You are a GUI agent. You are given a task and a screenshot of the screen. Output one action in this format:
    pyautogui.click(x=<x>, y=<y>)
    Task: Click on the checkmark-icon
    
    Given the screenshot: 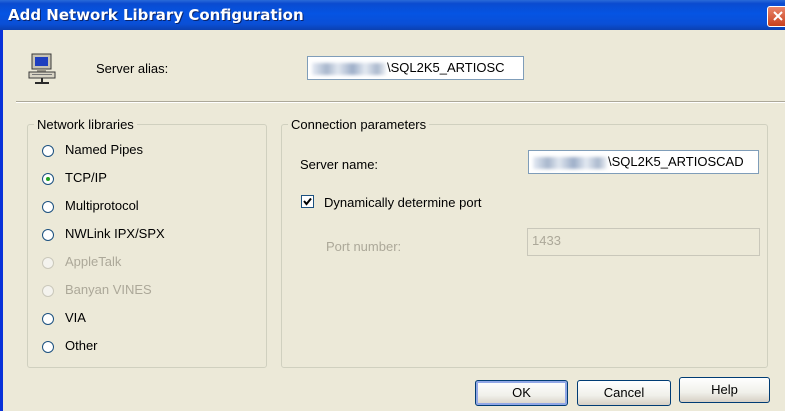 What is the action you would take?
    pyautogui.click(x=307, y=201)
    